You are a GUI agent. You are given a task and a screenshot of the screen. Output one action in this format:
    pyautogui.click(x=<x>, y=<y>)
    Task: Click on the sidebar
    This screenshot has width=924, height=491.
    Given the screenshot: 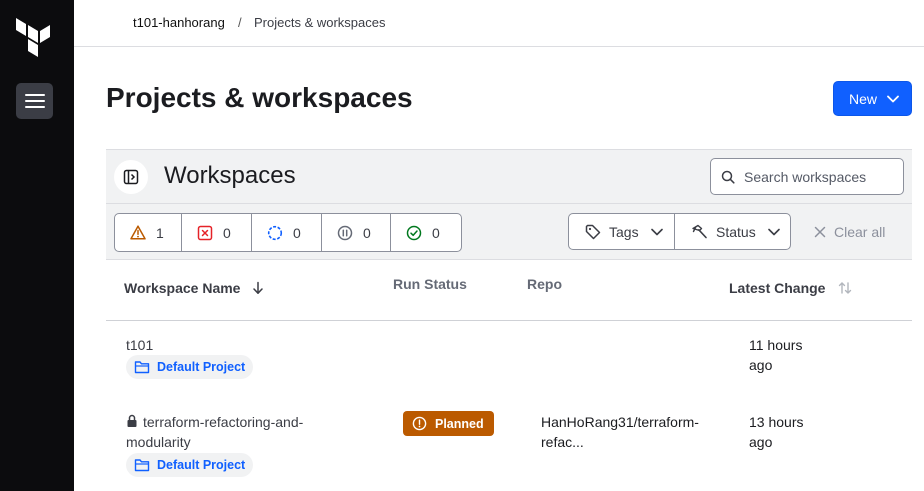 What is the action you would take?
    pyautogui.click(x=37, y=245)
    